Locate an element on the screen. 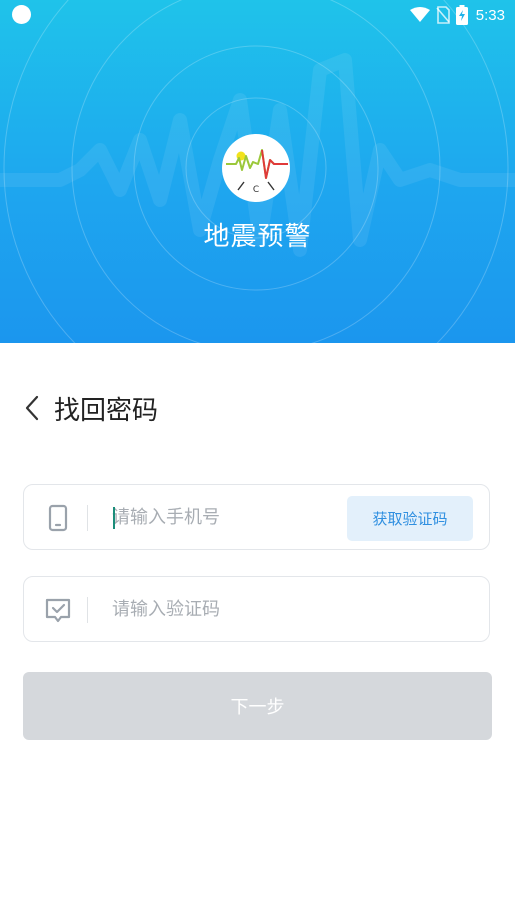 The image size is (515, 915). page-title: 找回密码 is located at coordinates (106, 410).